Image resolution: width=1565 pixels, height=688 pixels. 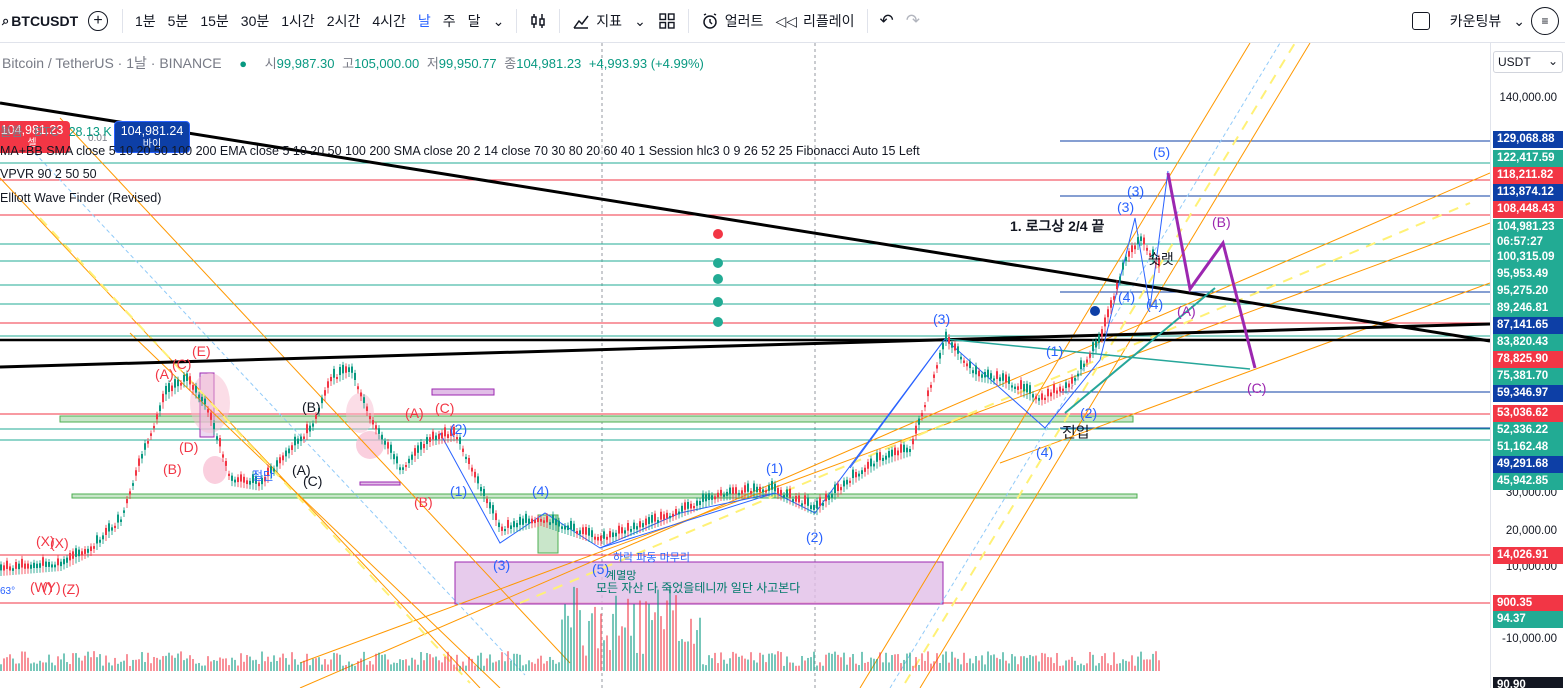 I want to click on interval-1w: 주, so click(x=449, y=21).